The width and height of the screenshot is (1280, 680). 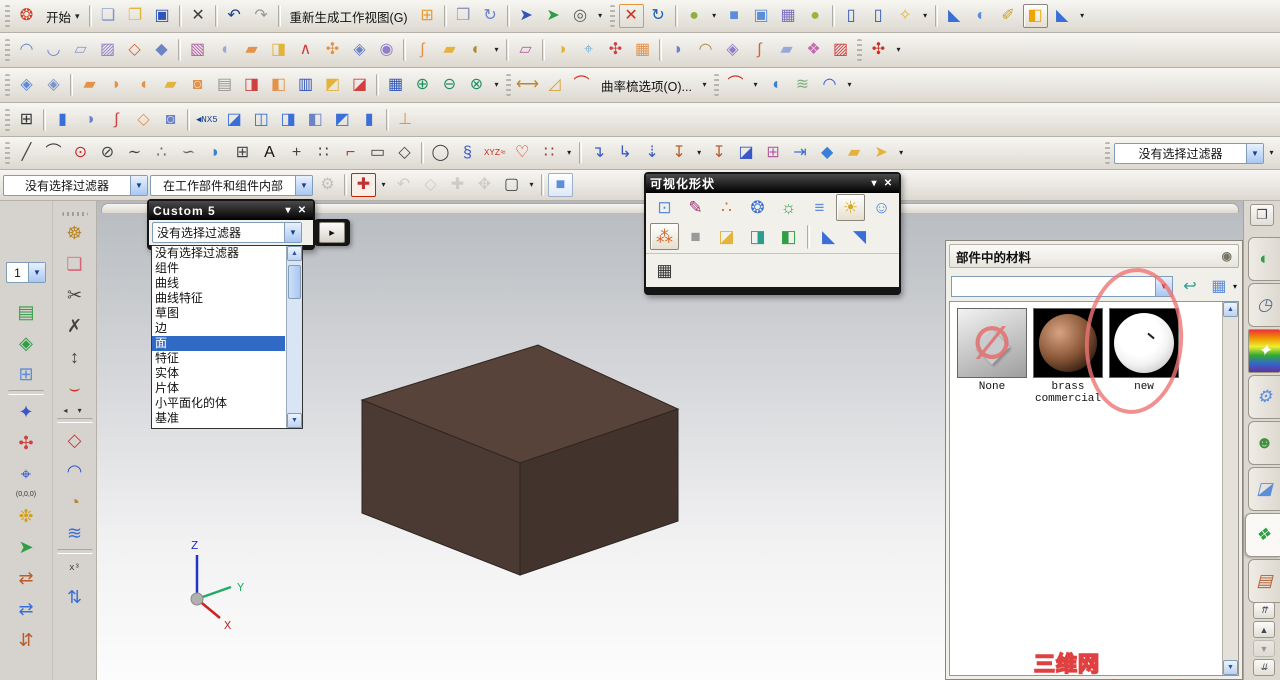 I want to click on iso-orient-button: ◧, so click(x=1035, y=16).